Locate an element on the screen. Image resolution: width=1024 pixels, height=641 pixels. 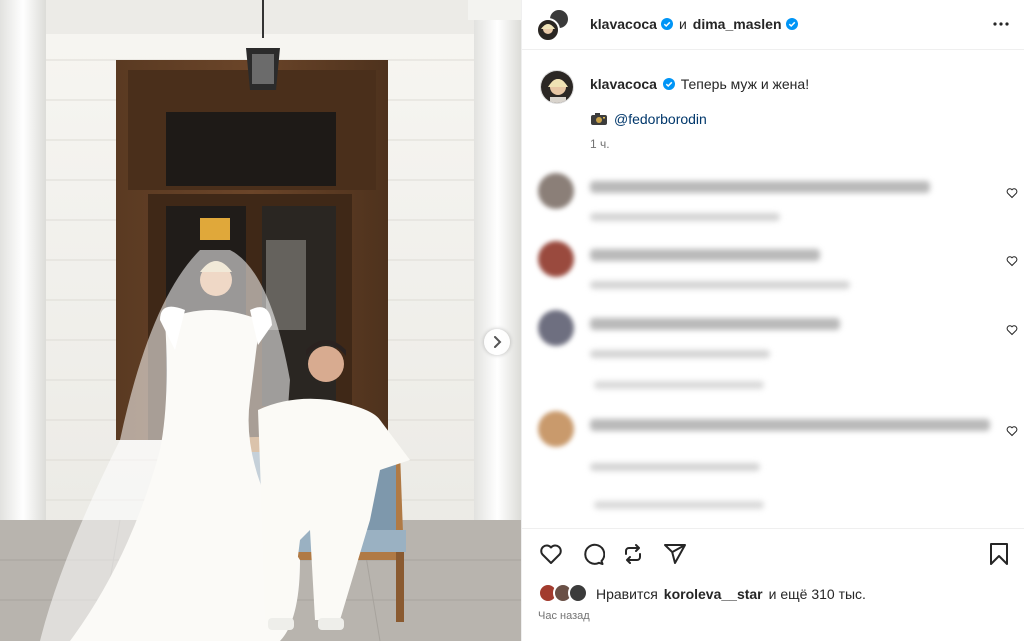
camera-icon is located at coordinates (599, 119).